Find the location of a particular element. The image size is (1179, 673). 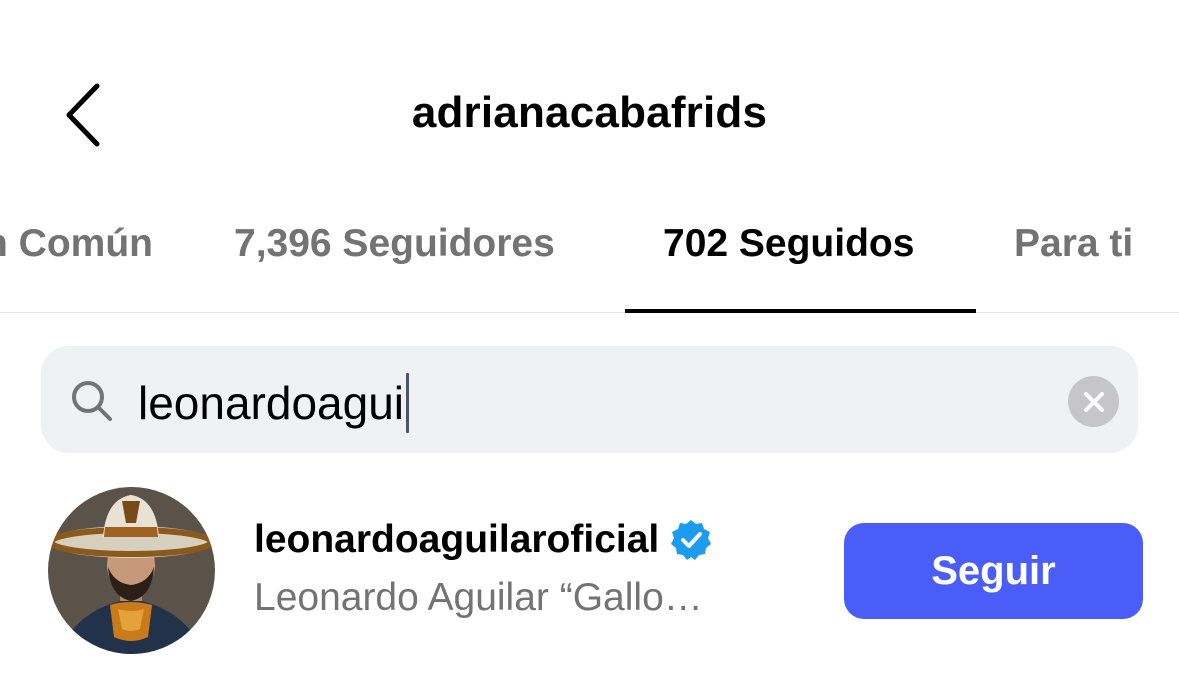

page-title: adrianacabafrids is located at coordinates (589, 112).